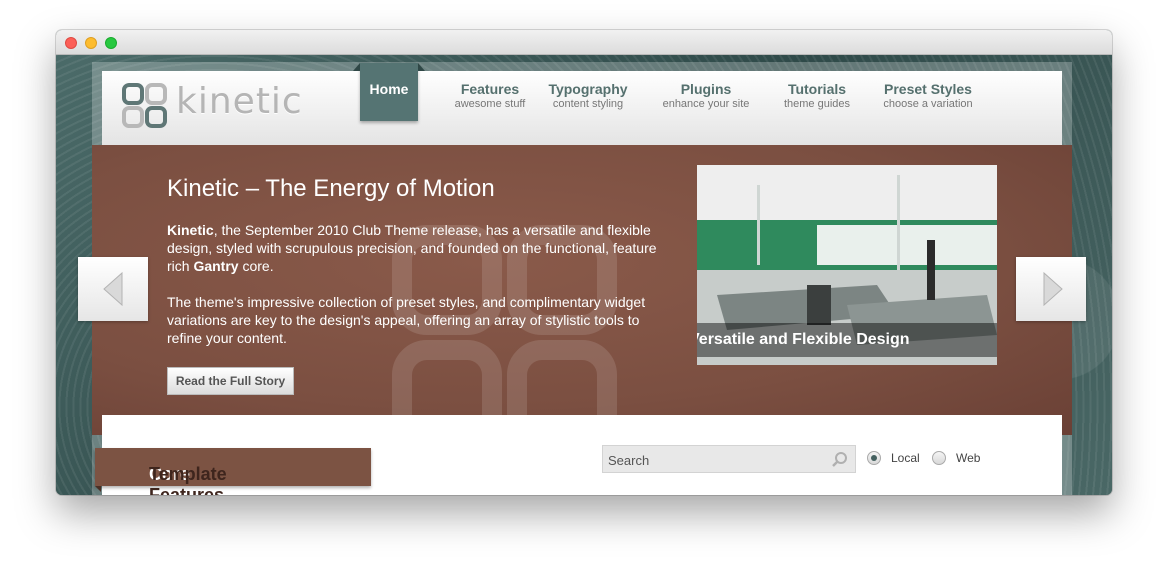 This screenshot has width=1168, height=576. What do you see at coordinates (840, 460) in the screenshot?
I see `search-icon` at bounding box center [840, 460].